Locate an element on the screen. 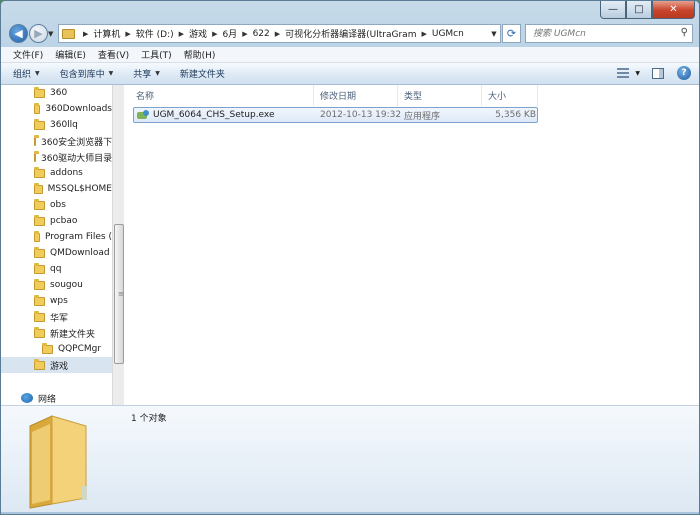 This screenshot has height=515, width=700. file-size: 5,356 KB is located at coordinates (515, 115).